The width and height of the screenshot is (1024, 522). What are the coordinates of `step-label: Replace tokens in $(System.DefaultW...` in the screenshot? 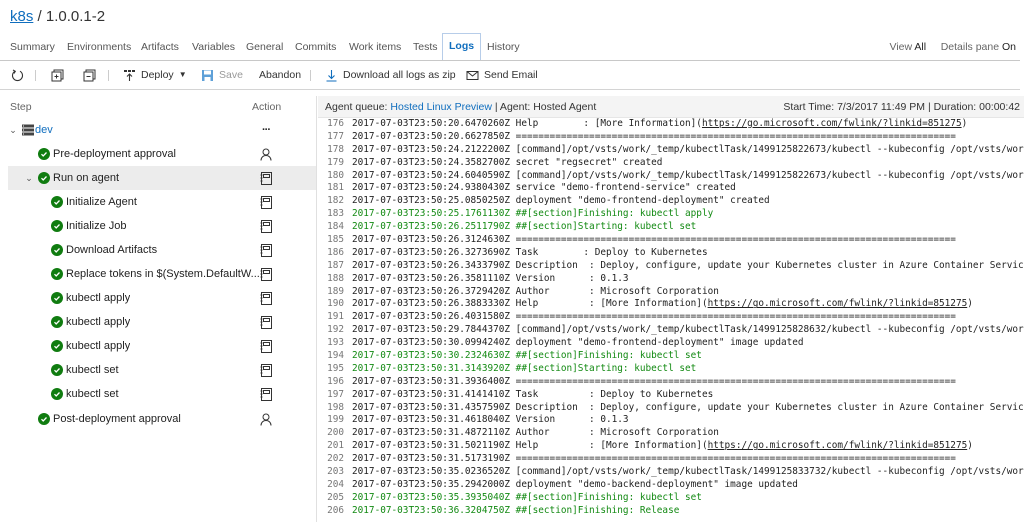 It's located at (163, 274).